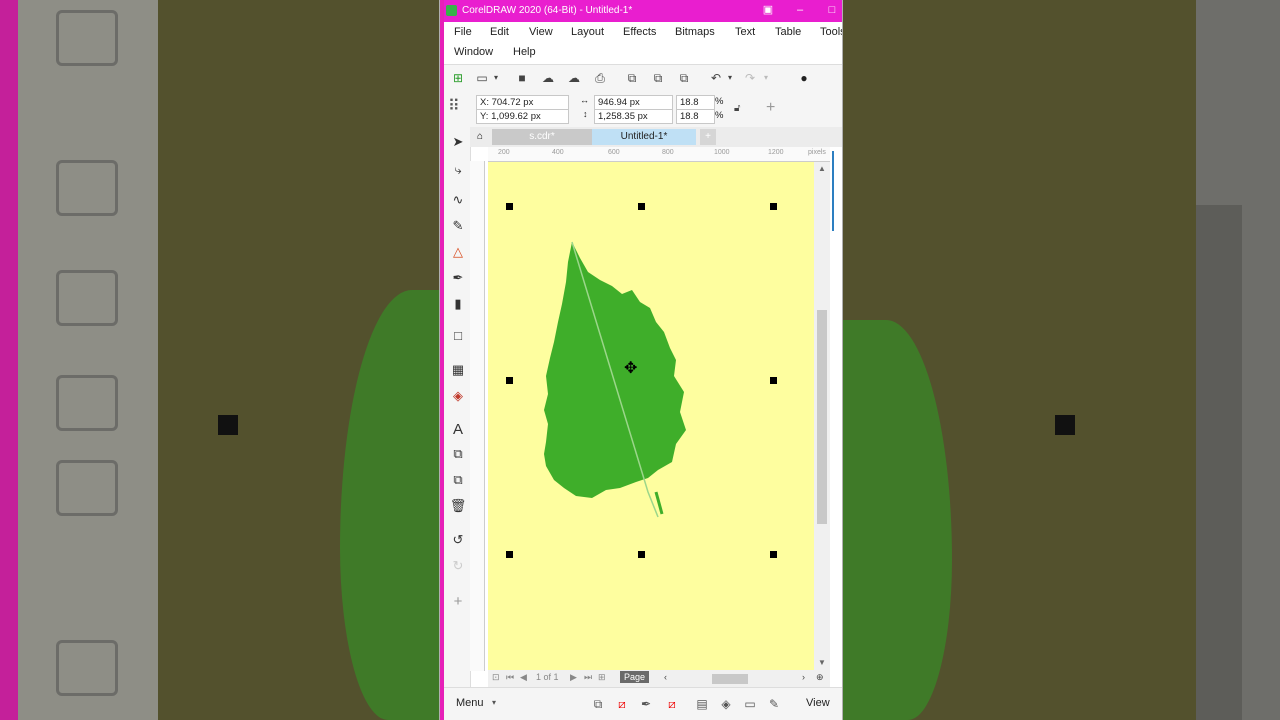 The width and height of the screenshot is (1280, 720). I want to click on pen-tool-icon: ✒, so click(458, 278).